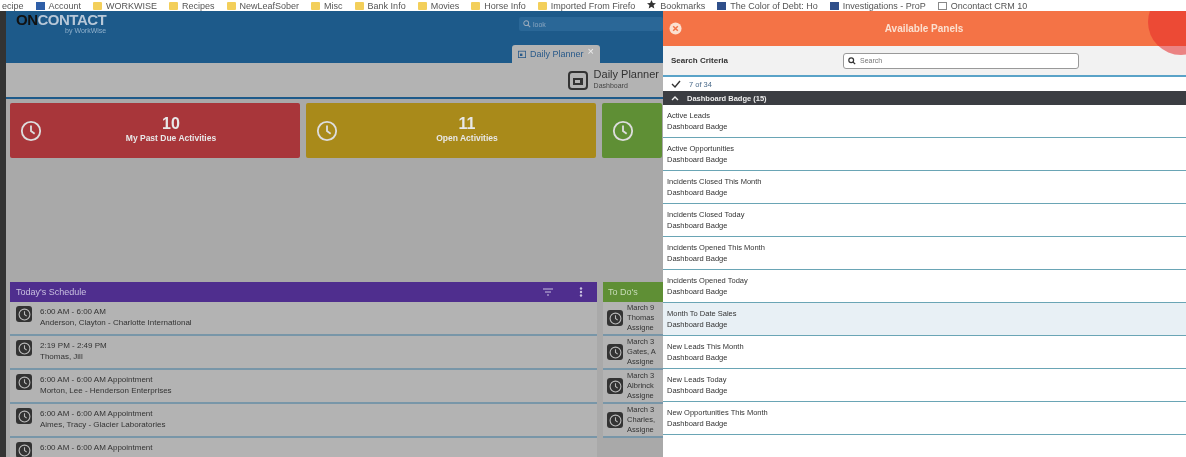 This screenshot has height=457, width=1186. I want to click on item-detail: Thomas, Jill, so click(62, 356).